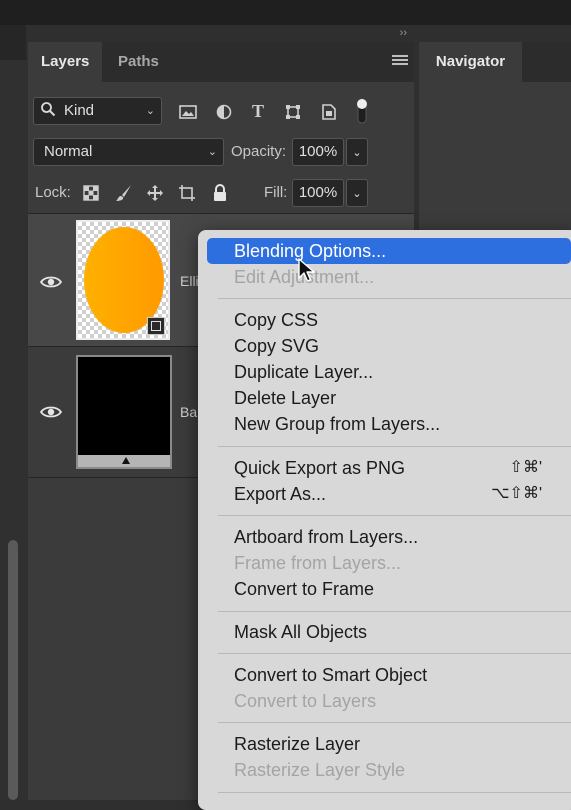  What do you see at coordinates (91, 192) in the screenshot?
I see `lock-transparent-pixels-icon` at bounding box center [91, 192].